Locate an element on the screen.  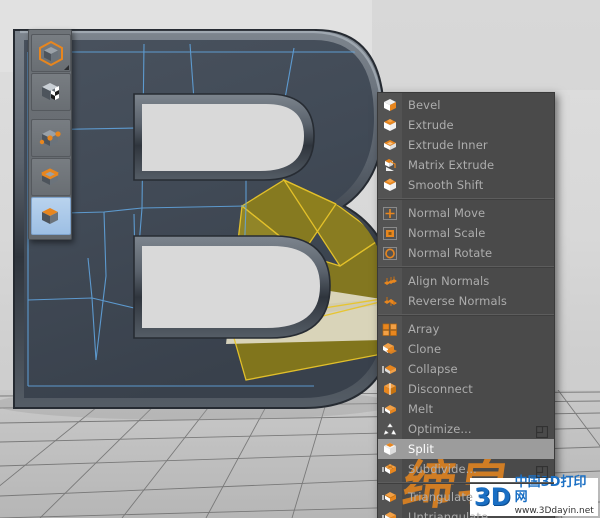
cube-edges-icon is located at coordinates (51, 177).